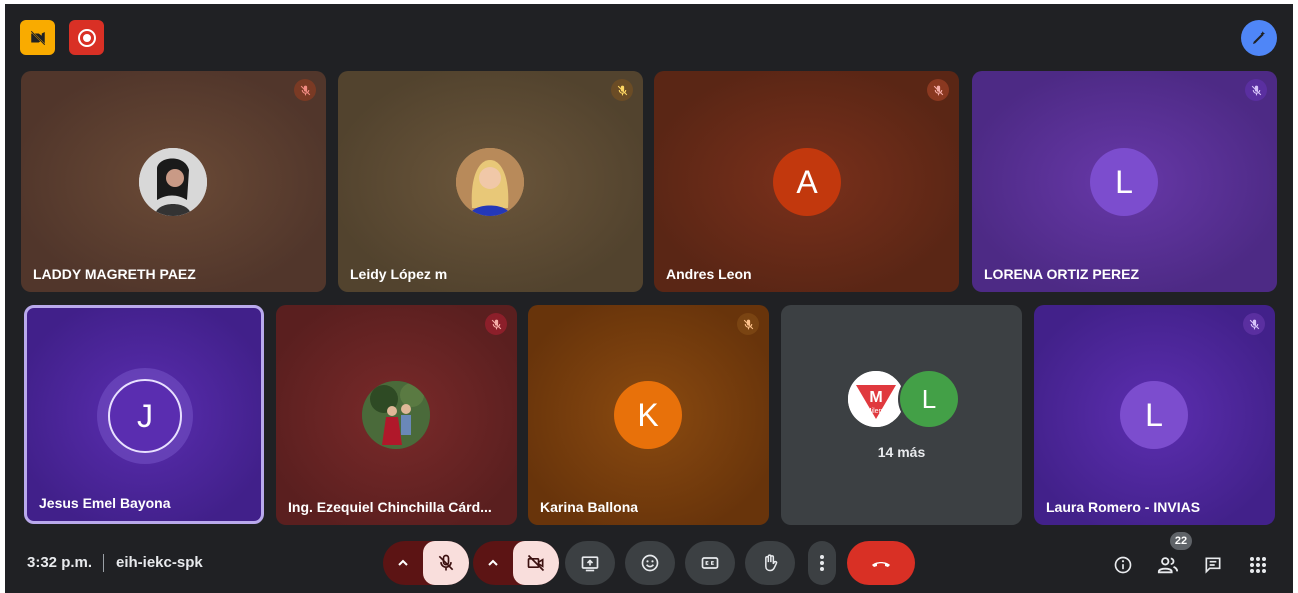 The height and width of the screenshot is (593, 1298). I want to click on participant-tile: L Laura Romero - INVIAS, so click(1154, 415).